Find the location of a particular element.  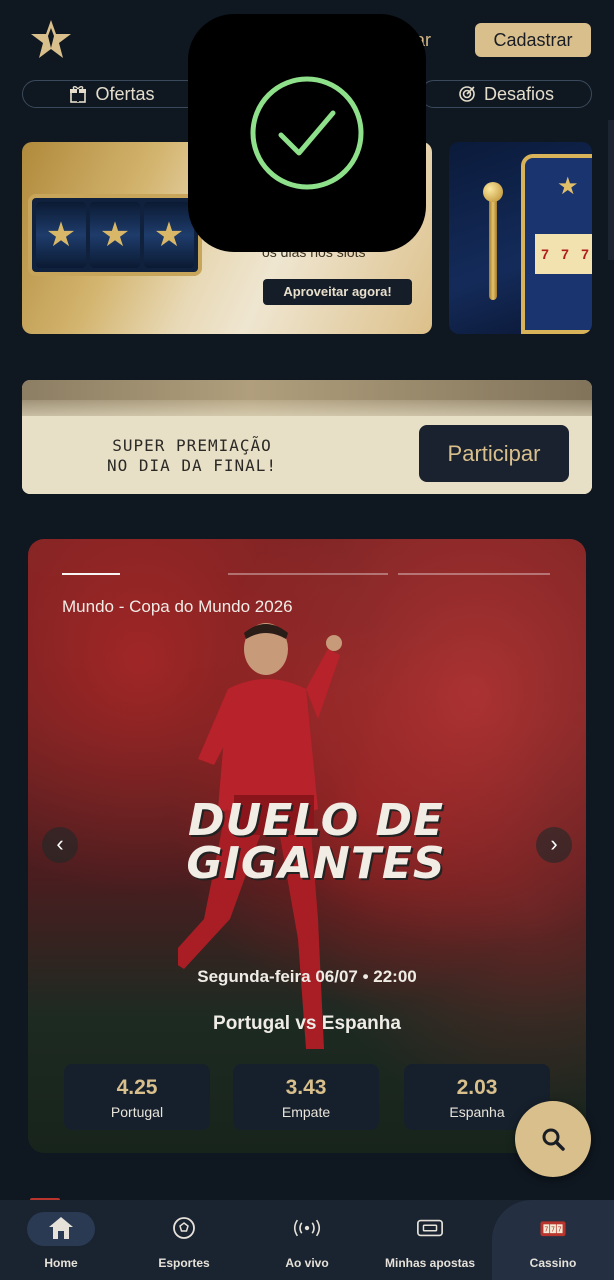

search-fab-button is located at coordinates (553, 1139).